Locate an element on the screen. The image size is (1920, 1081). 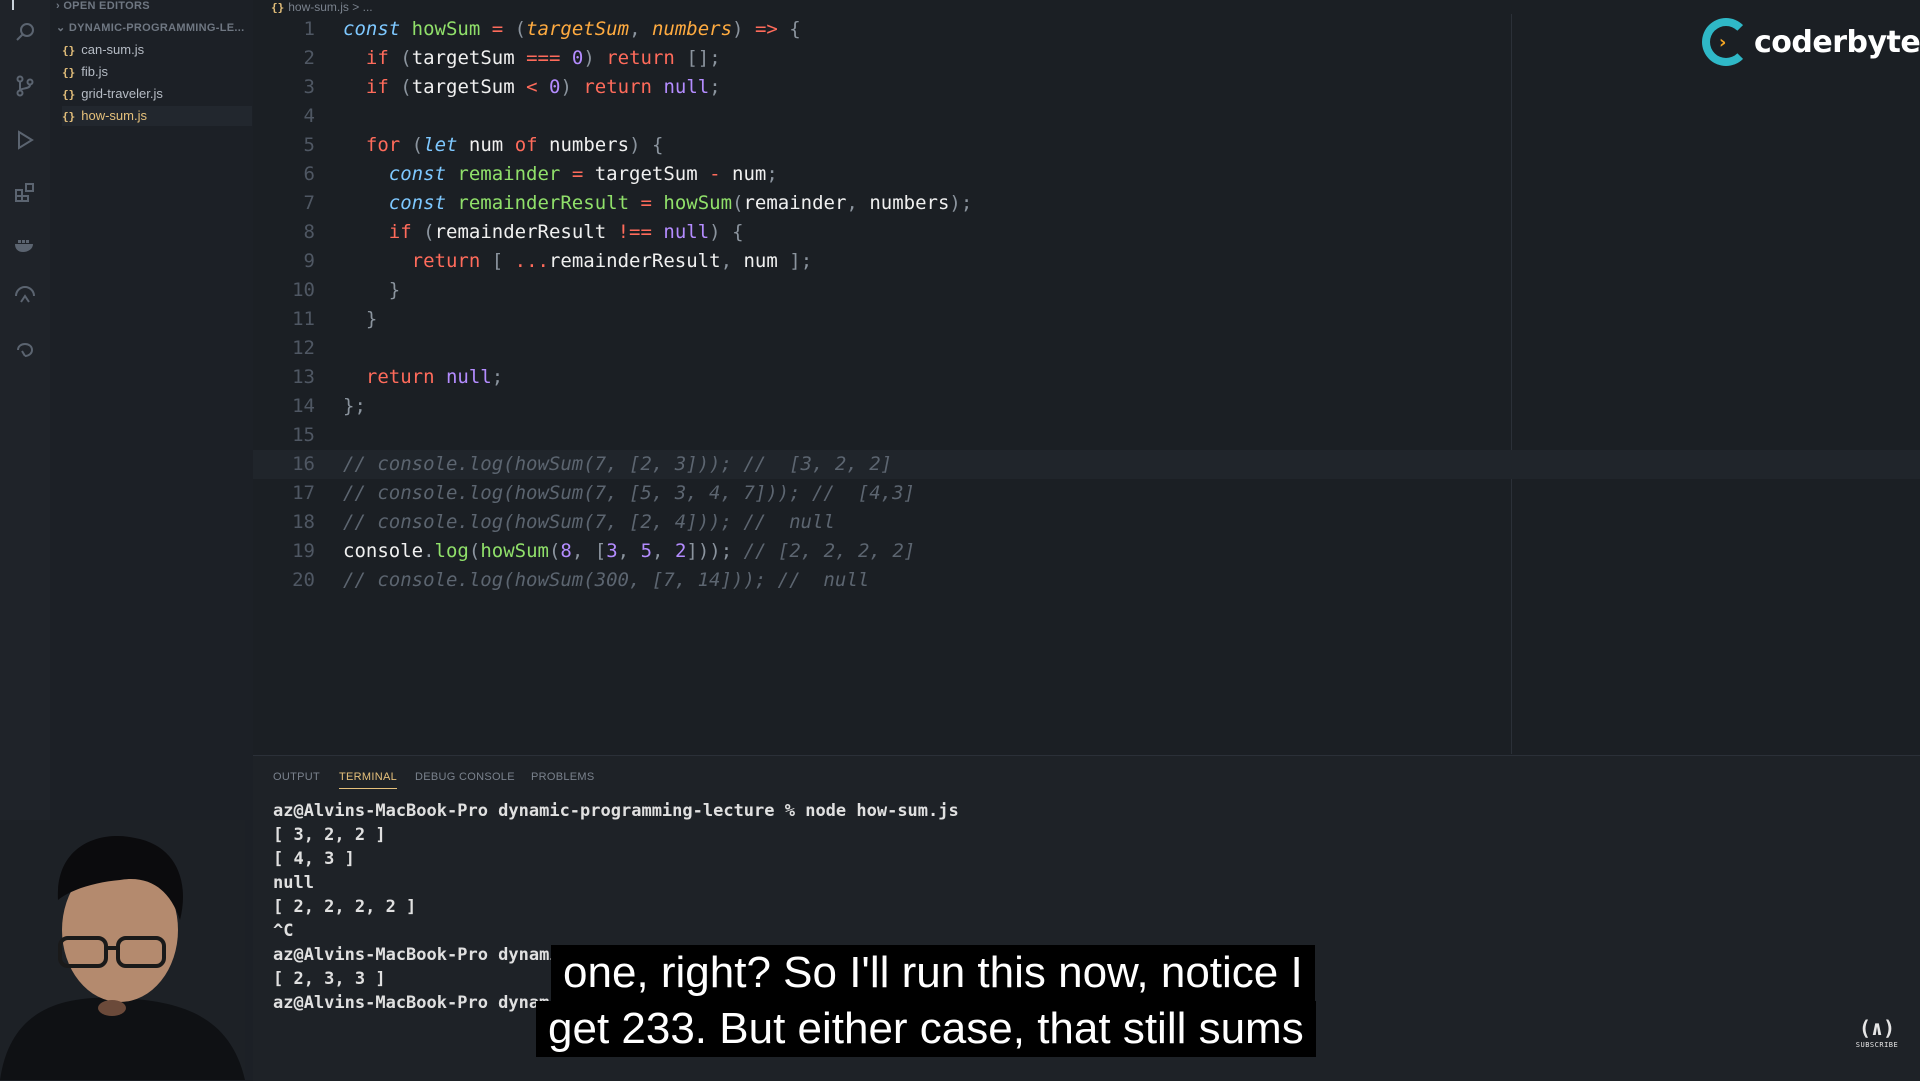
terminal-line: [ 3, 2, 2 ] is located at coordinates (329, 835).